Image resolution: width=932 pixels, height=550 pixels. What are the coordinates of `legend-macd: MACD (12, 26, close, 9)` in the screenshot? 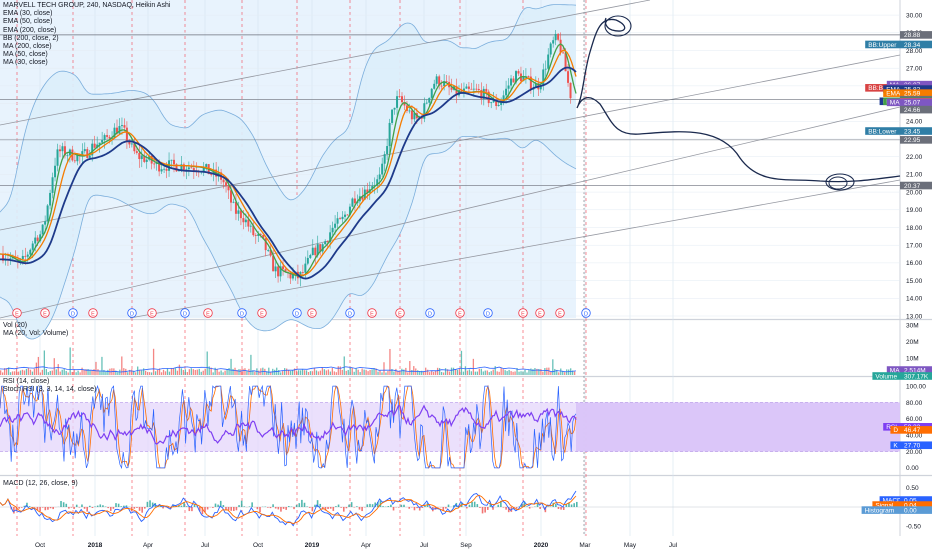 It's located at (40, 484).